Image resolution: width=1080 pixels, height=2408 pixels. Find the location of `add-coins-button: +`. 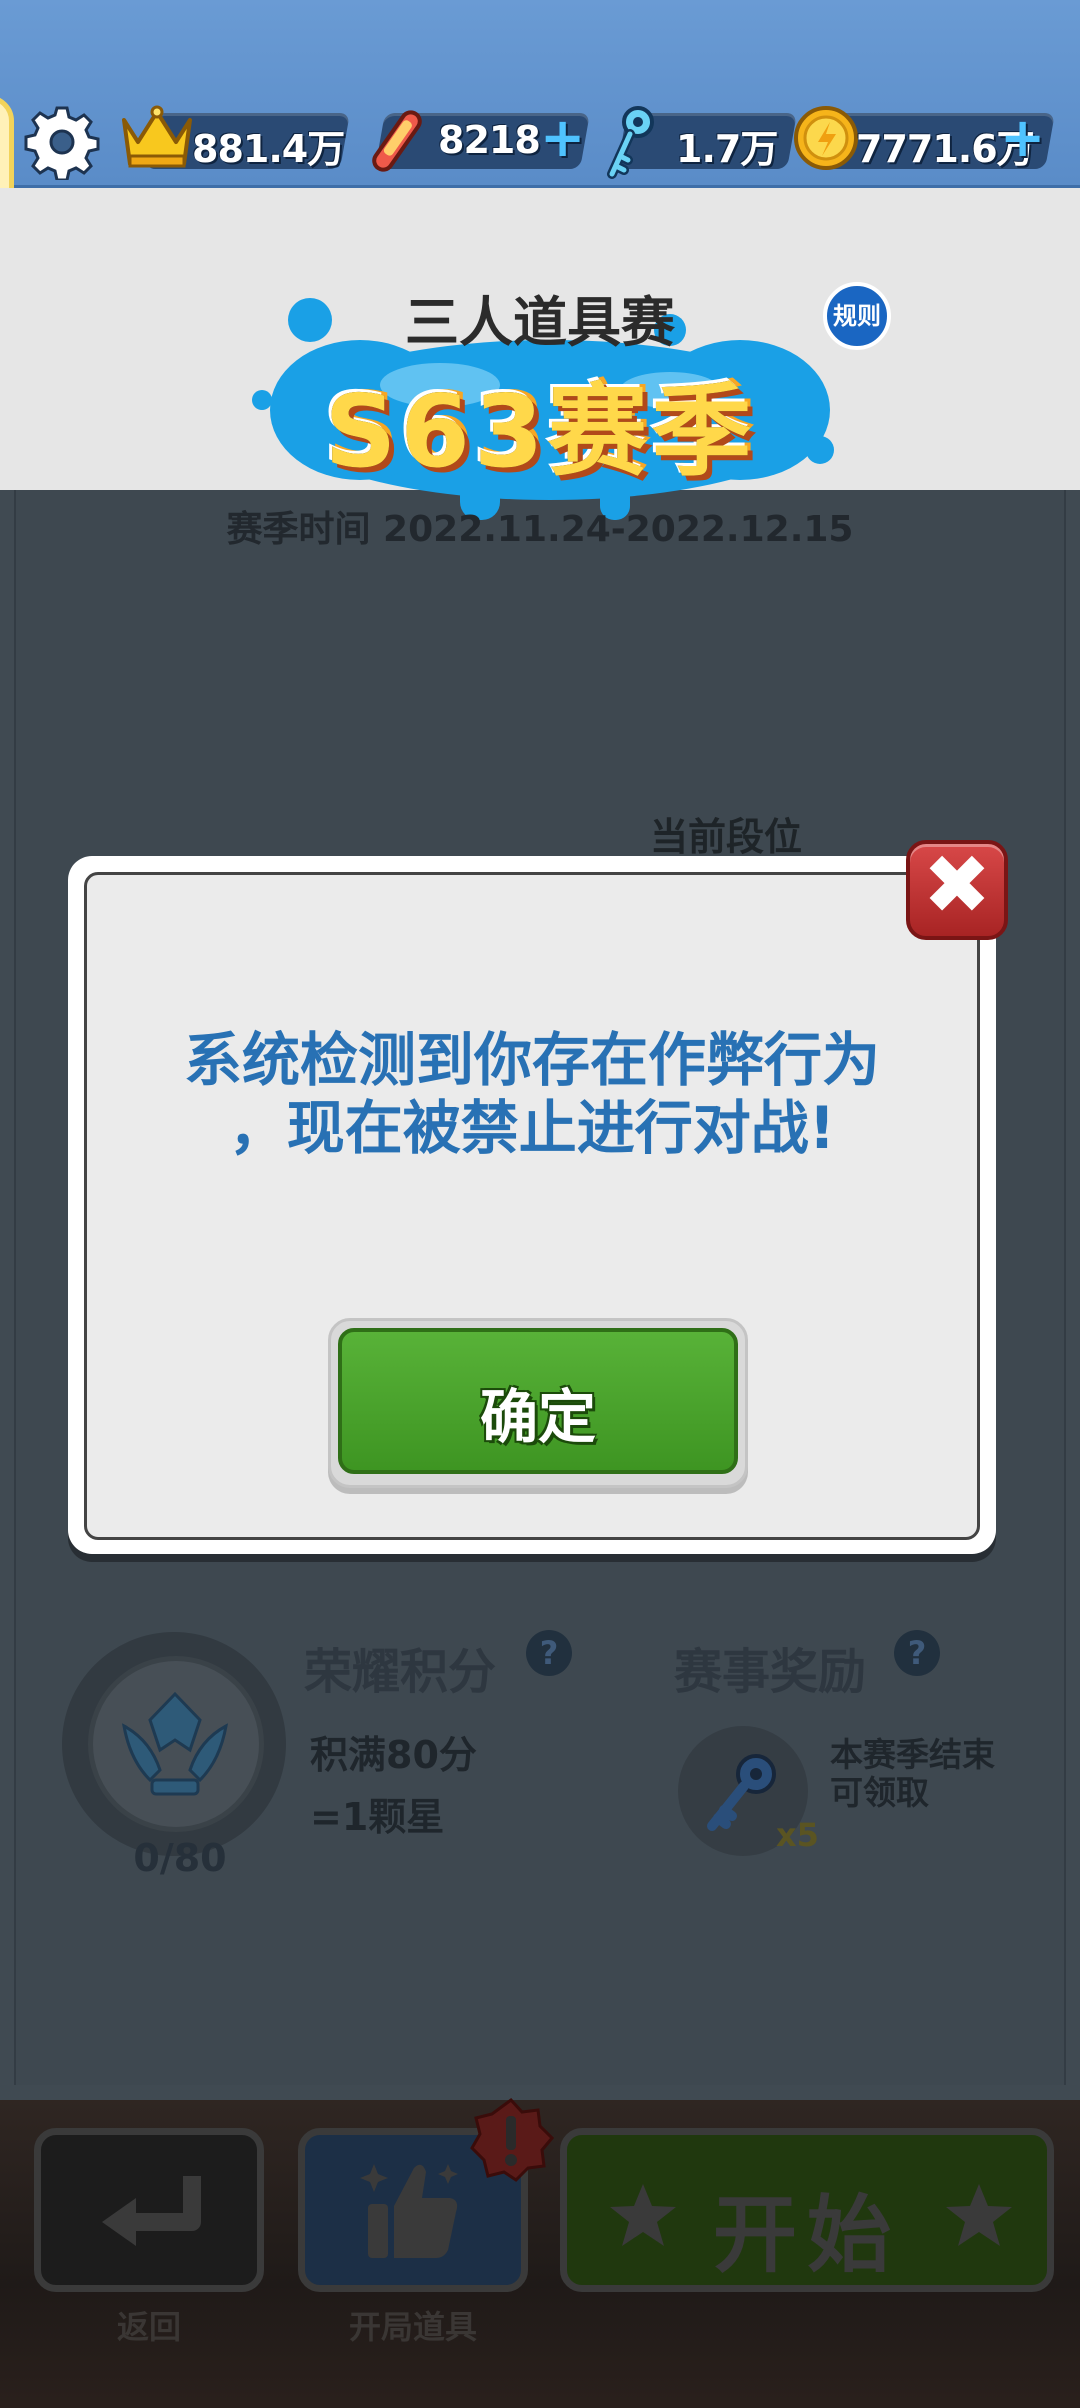

add-coins-button: + is located at coordinates (1022, 137).